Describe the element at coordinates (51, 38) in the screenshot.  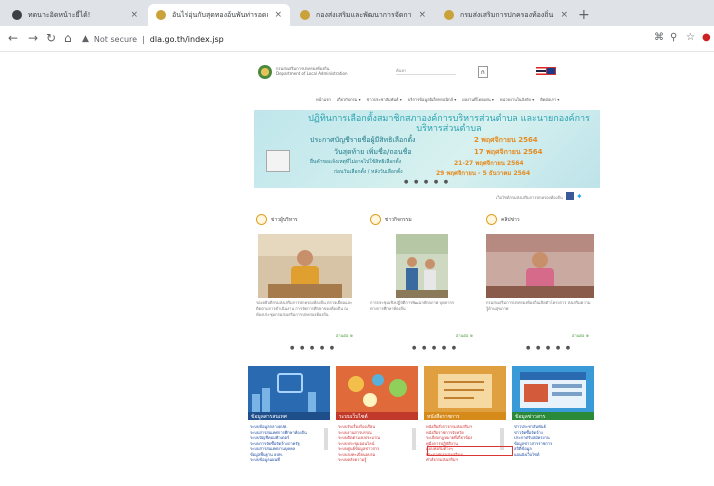
I see `reload-icon: ↻` at that location.